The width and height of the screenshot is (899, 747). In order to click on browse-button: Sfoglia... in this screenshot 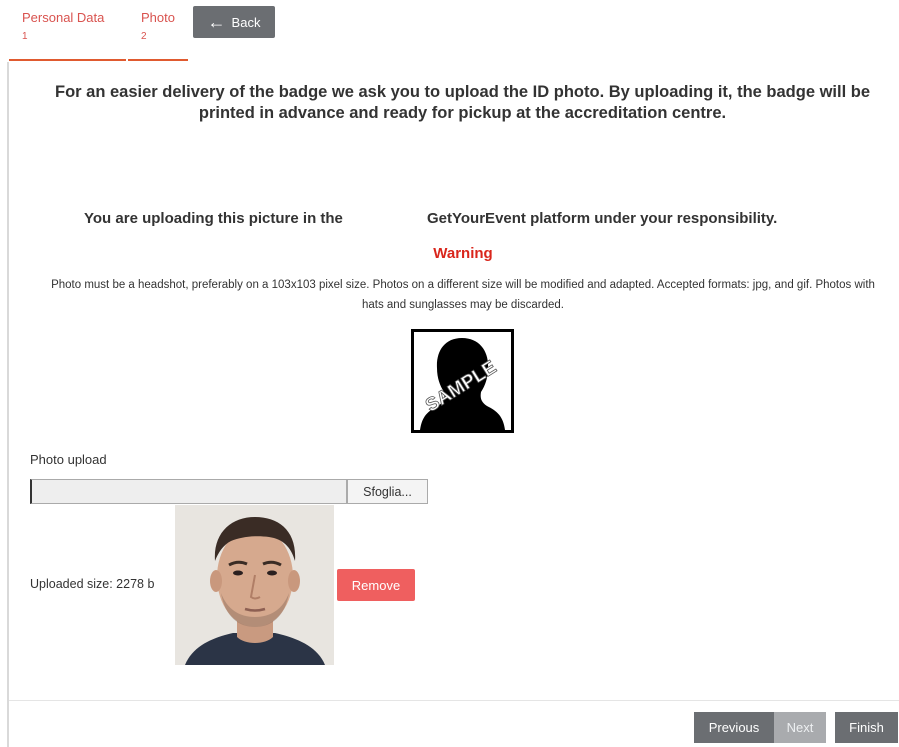, I will do `click(387, 491)`.